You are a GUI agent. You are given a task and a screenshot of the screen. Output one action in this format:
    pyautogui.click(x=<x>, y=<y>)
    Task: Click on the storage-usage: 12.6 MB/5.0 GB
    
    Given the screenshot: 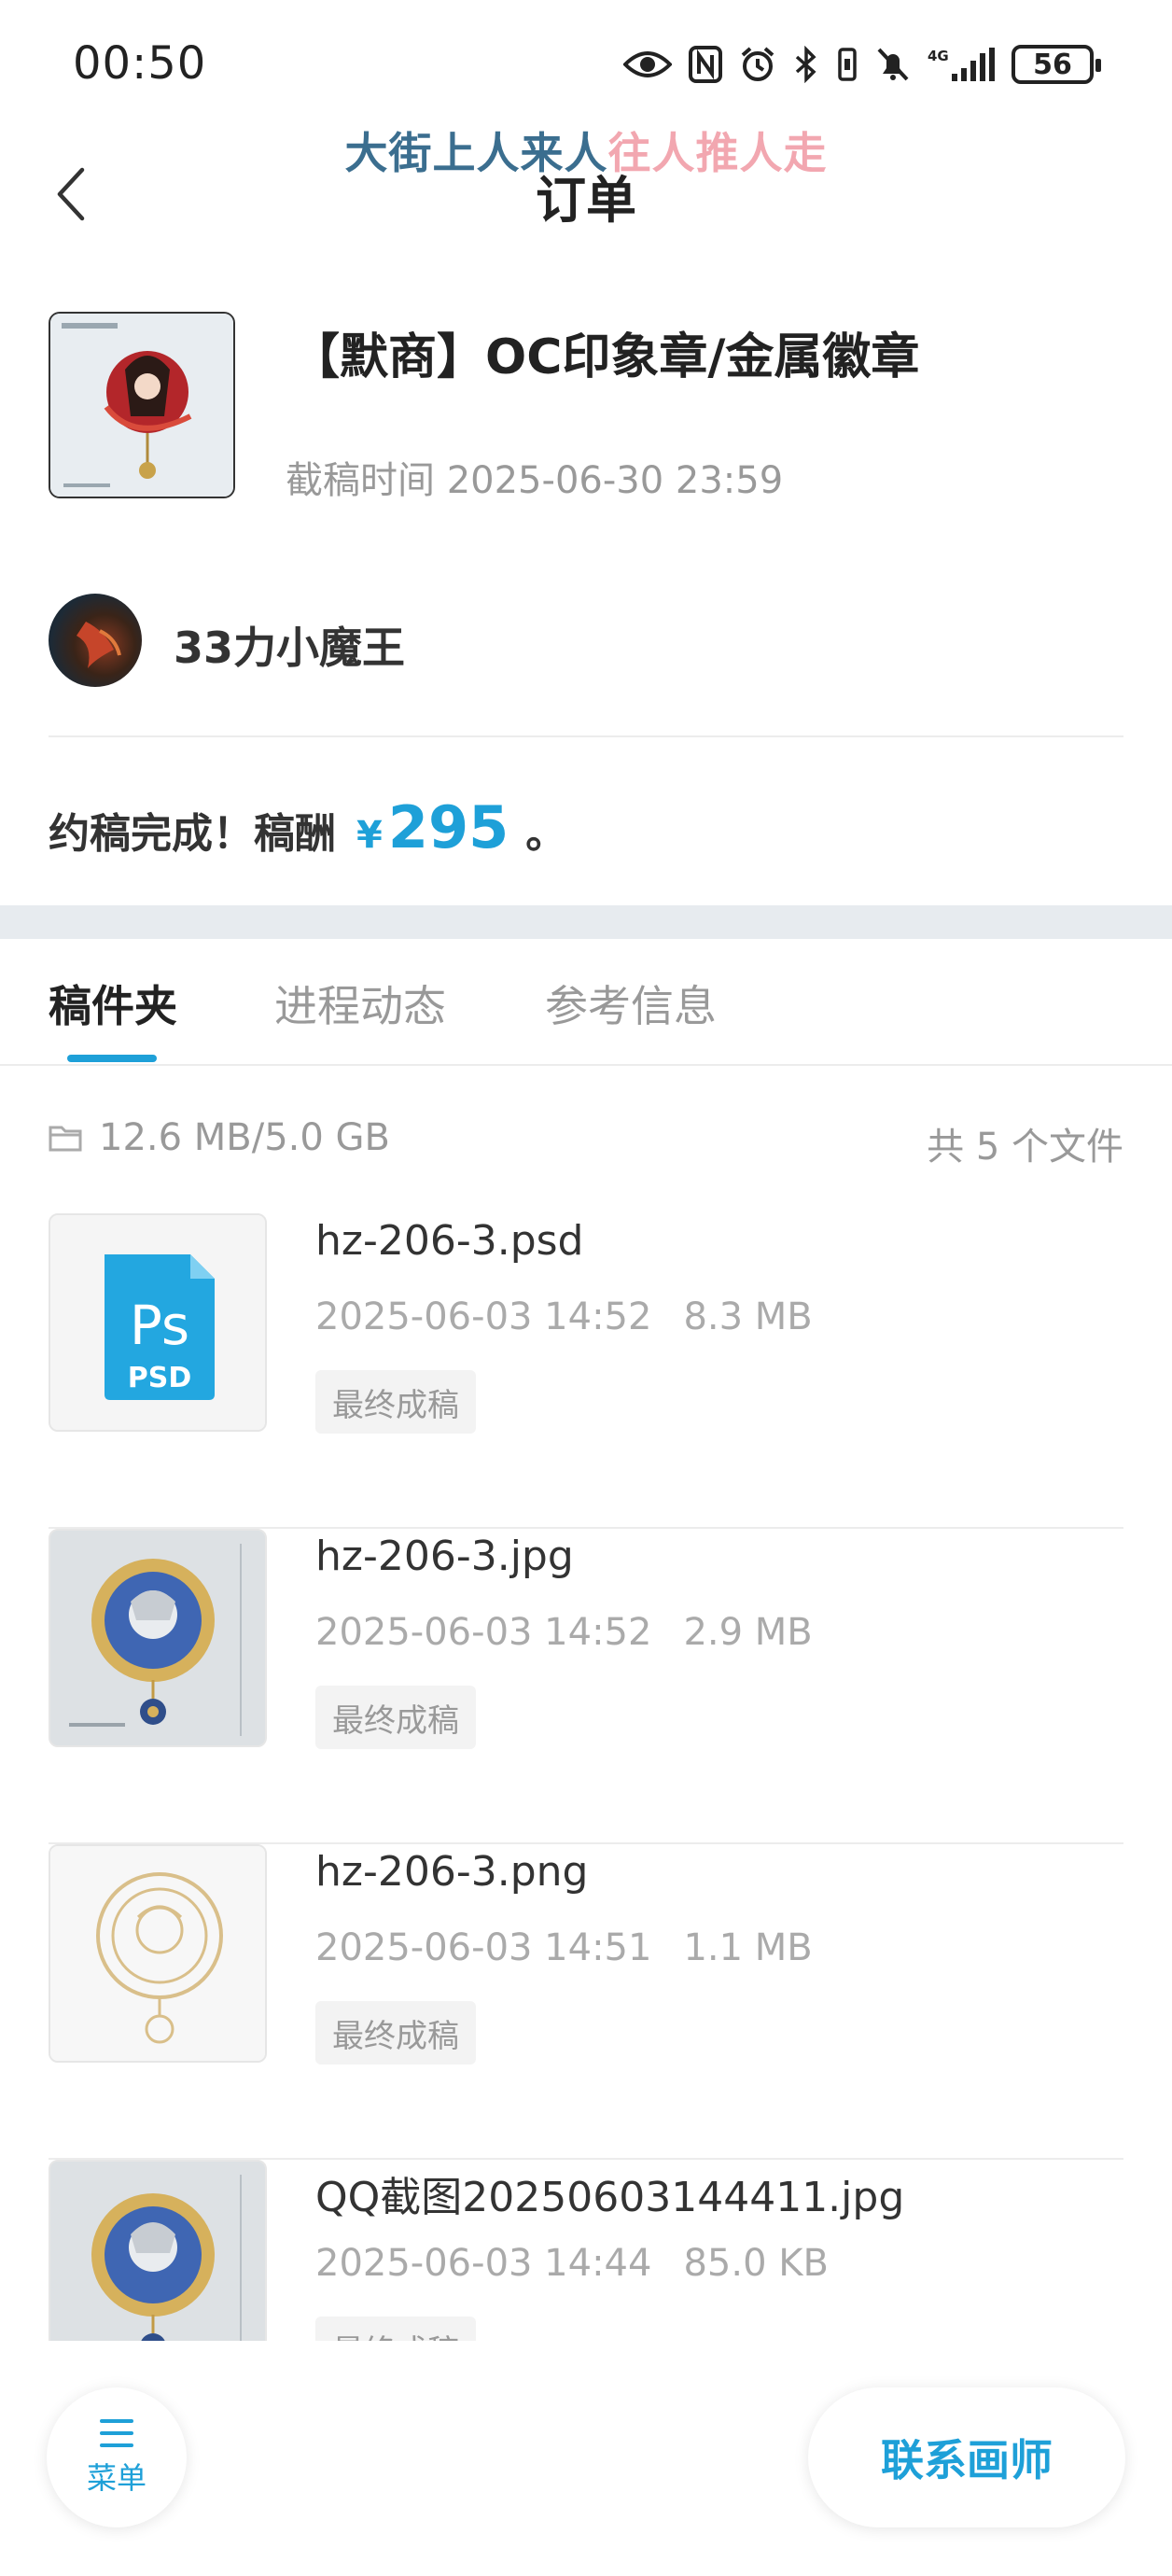 What is the action you would take?
    pyautogui.click(x=219, y=1137)
    